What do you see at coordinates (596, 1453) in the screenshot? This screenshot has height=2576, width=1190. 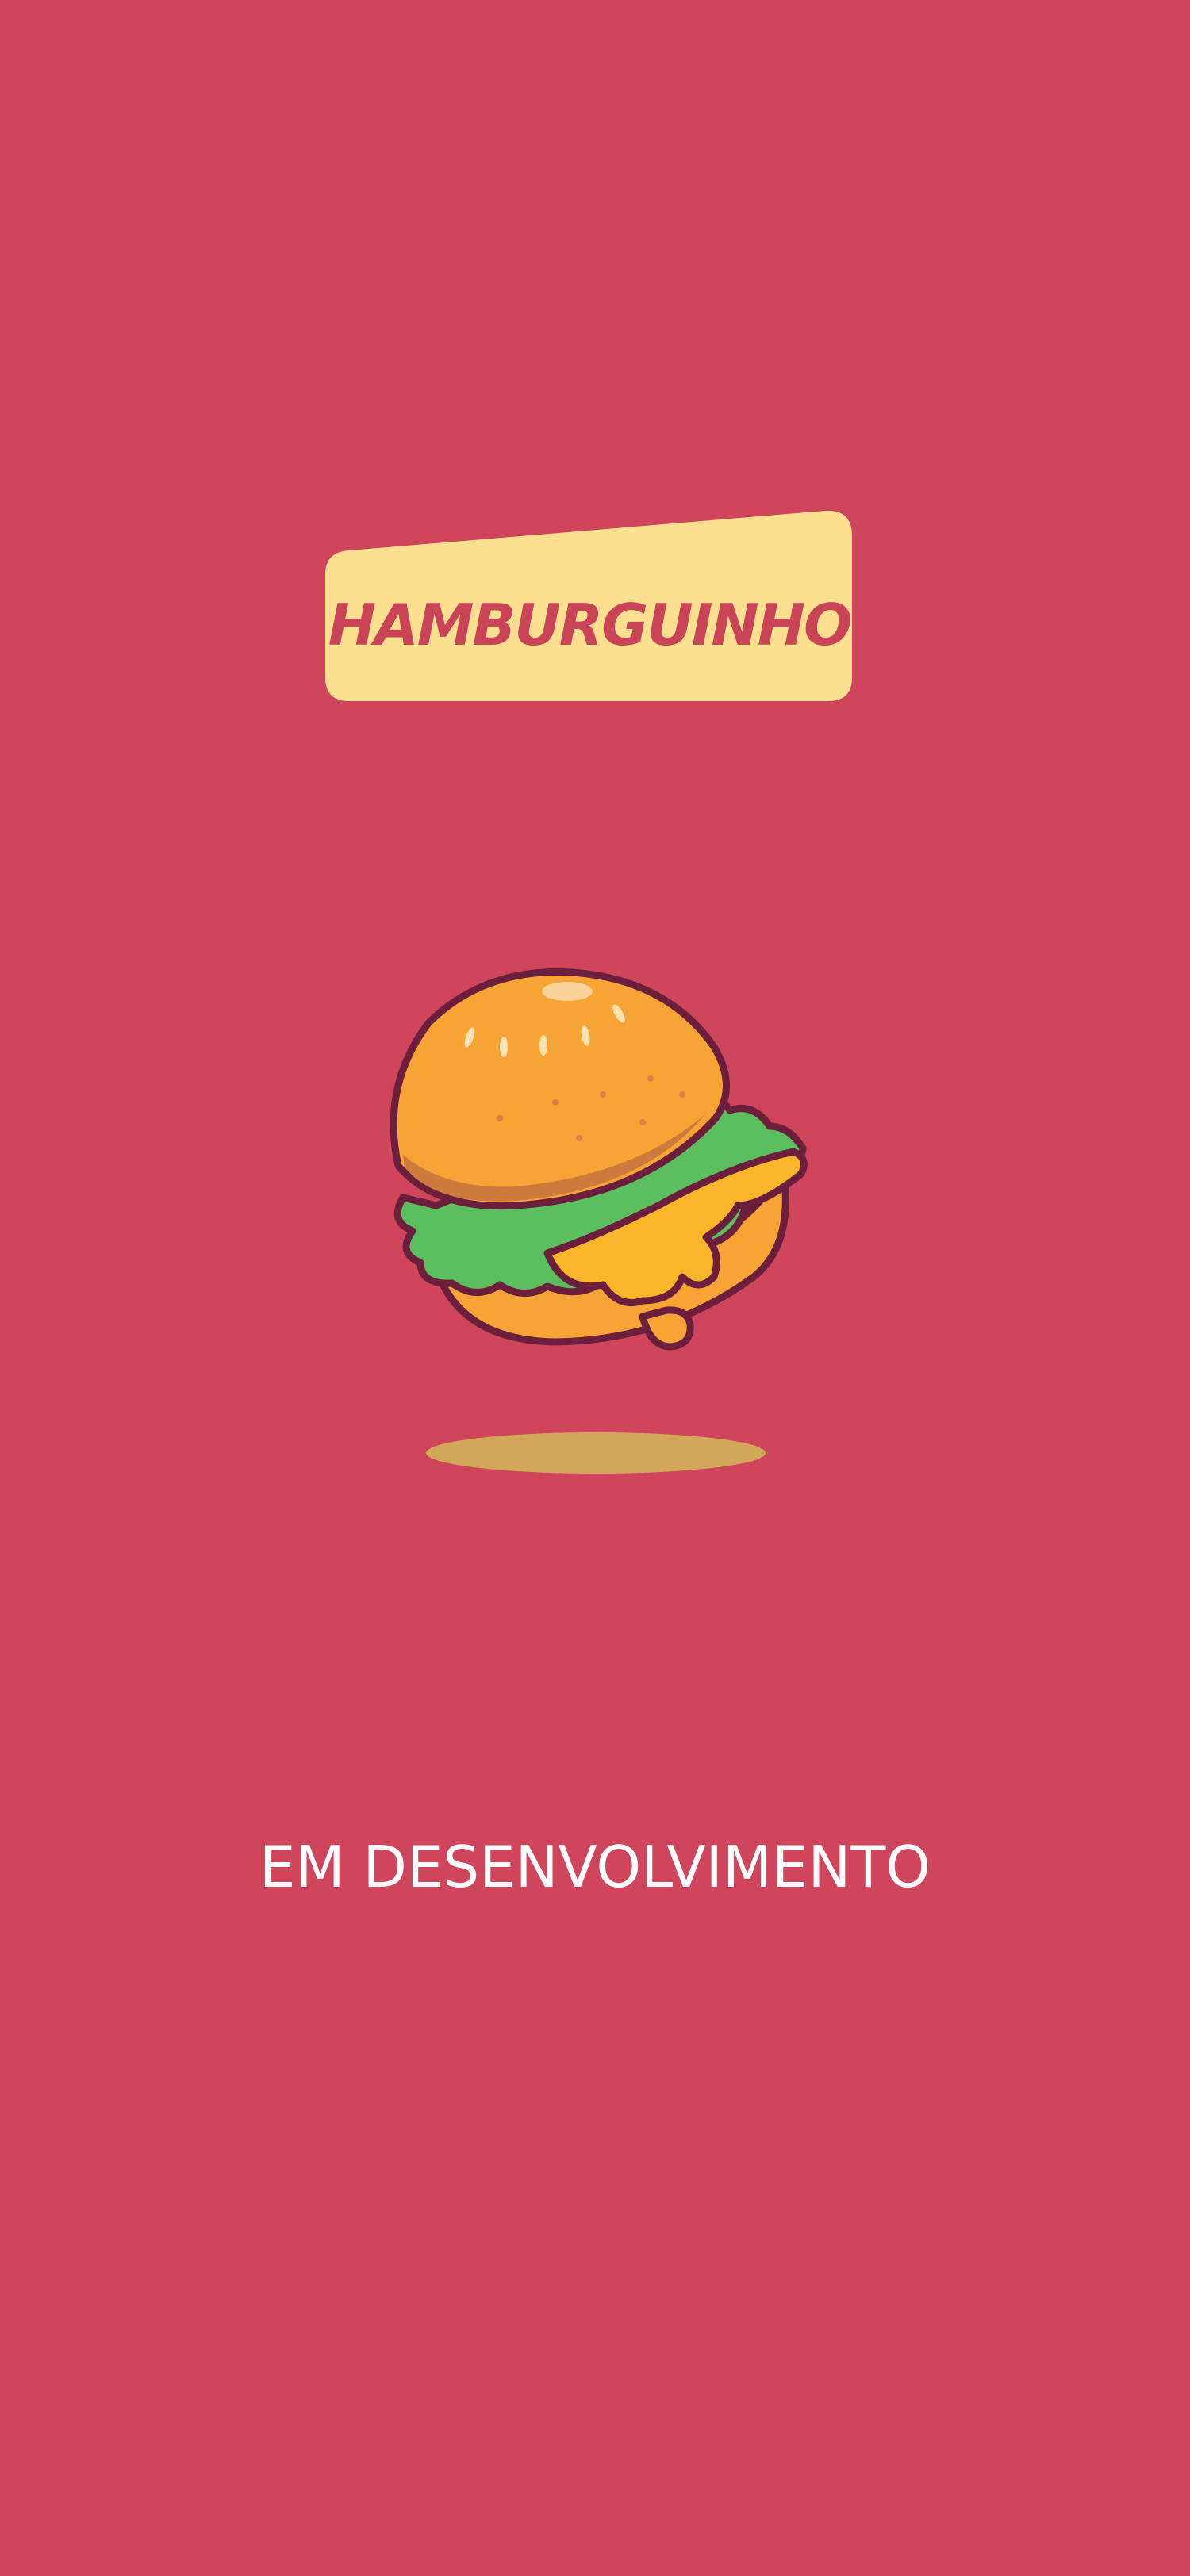 I see `floating-shadow-icon` at bounding box center [596, 1453].